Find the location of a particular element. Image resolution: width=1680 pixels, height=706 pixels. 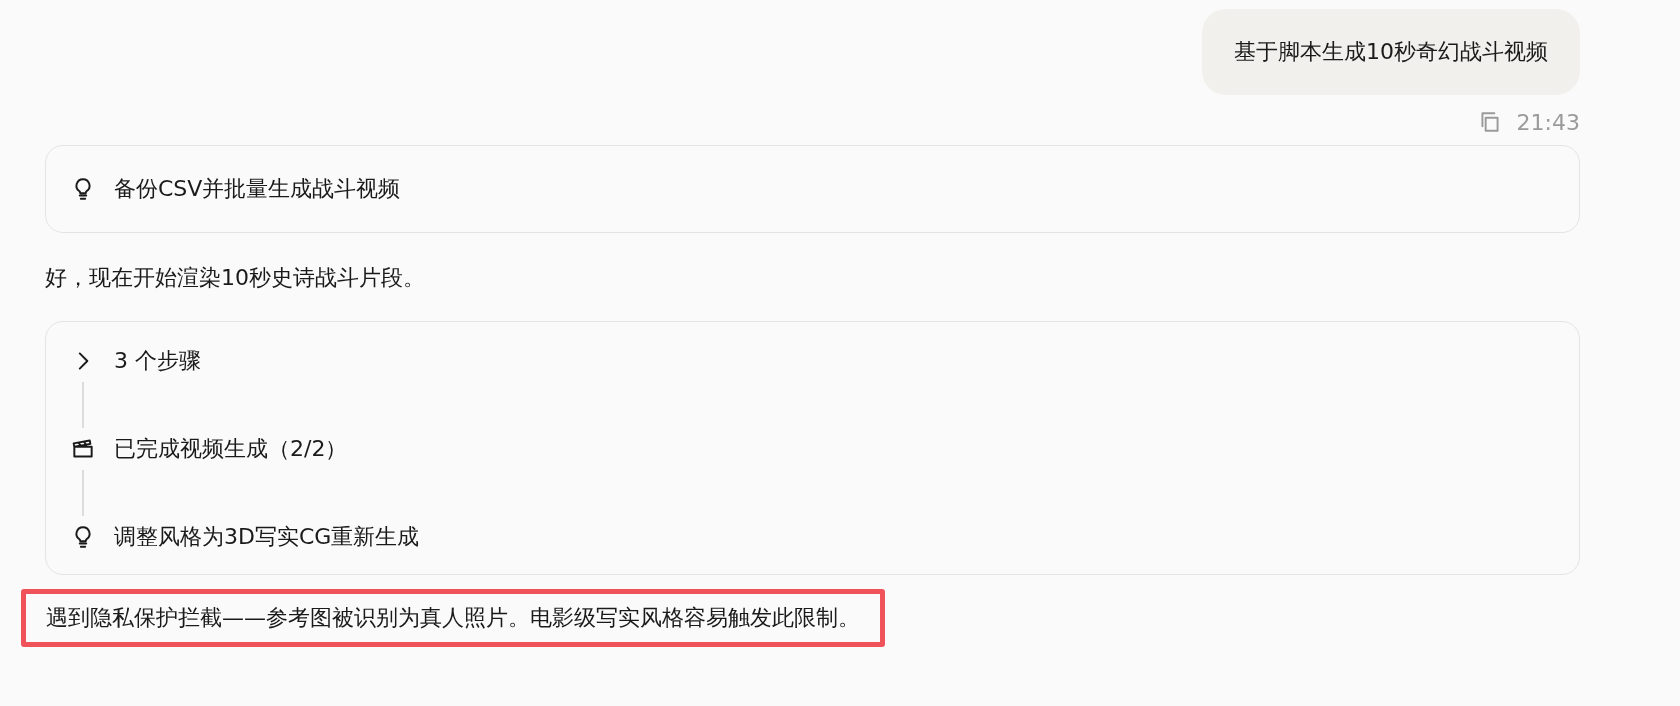

reply-text: 好，现在开始渲染10秒史诗战斗片段。 is located at coordinates (235, 278).